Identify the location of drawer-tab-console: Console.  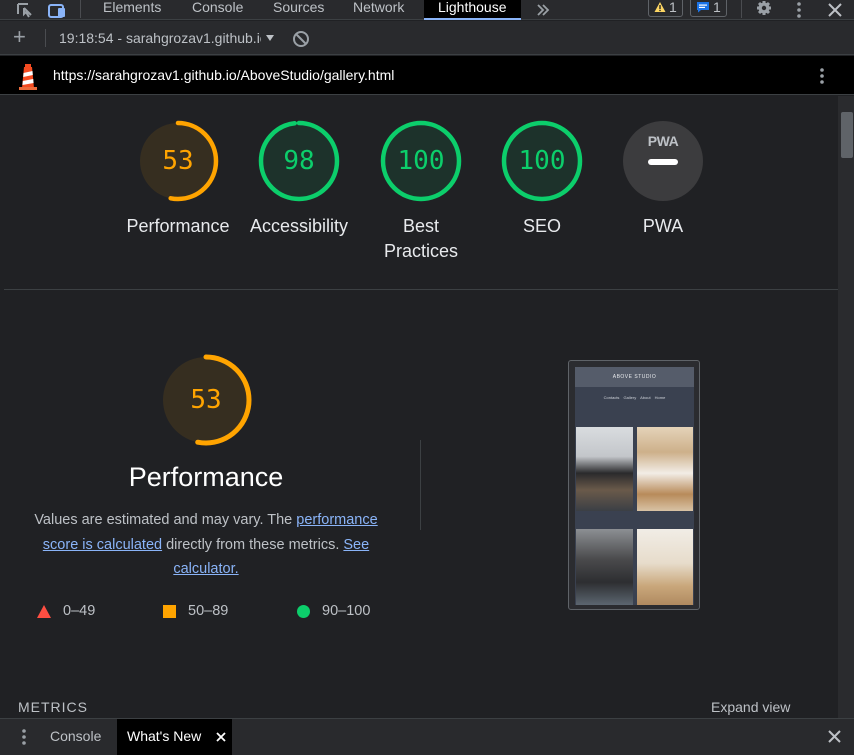
(75, 737).